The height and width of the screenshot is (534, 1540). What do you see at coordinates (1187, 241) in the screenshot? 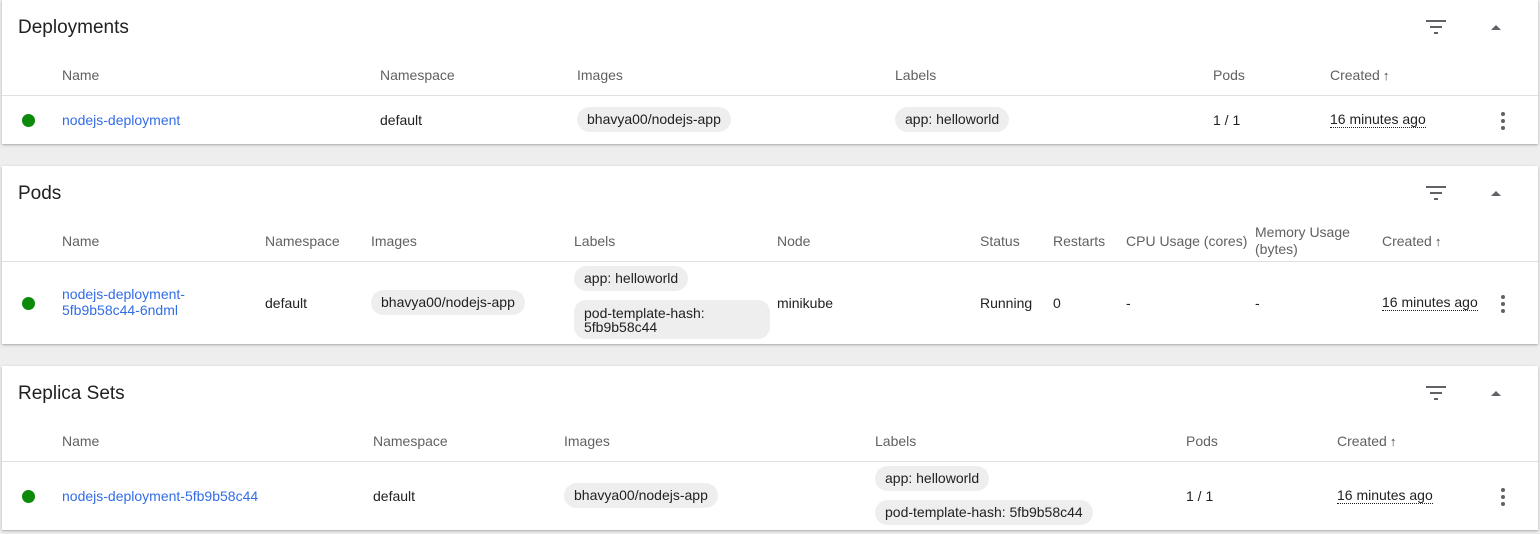
I see `column-header-cpu: CPU Usage (cores)` at bounding box center [1187, 241].